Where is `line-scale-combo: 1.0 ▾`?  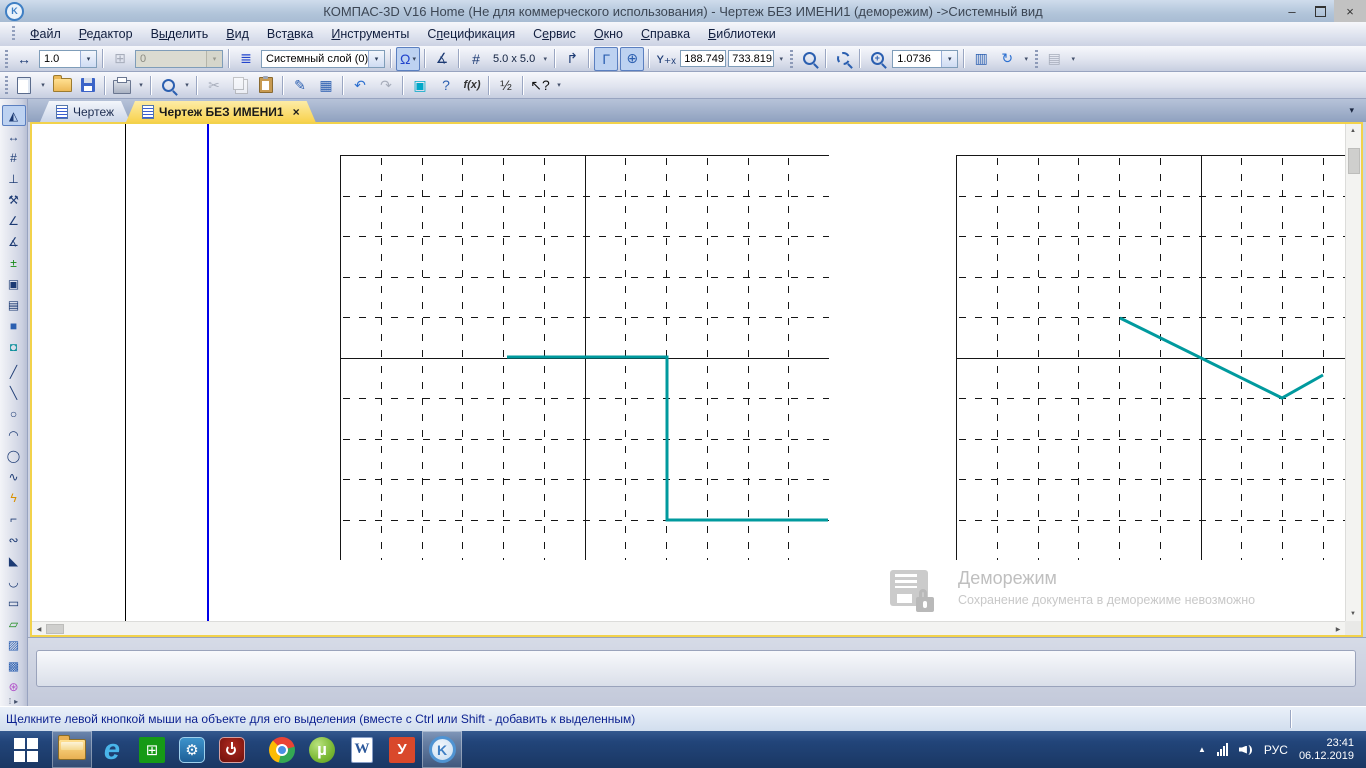
line-scale-combo: 1.0 ▾ is located at coordinates (68, 58).